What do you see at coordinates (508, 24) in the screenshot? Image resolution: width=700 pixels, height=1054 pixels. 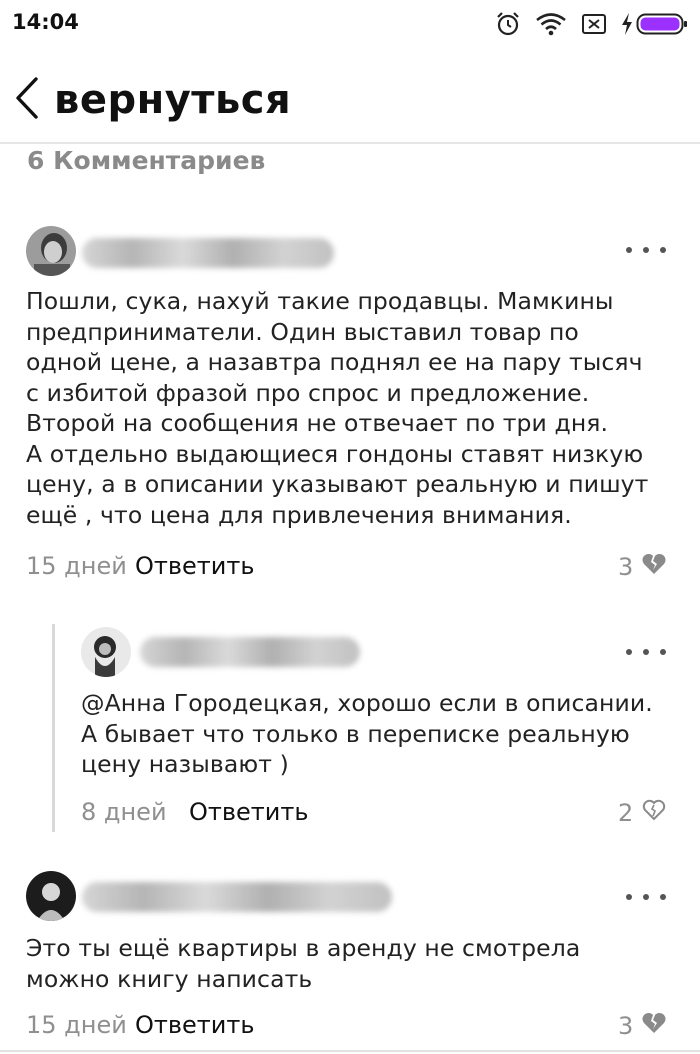 I see `alarm-icon` at bounding box center [508, 24].